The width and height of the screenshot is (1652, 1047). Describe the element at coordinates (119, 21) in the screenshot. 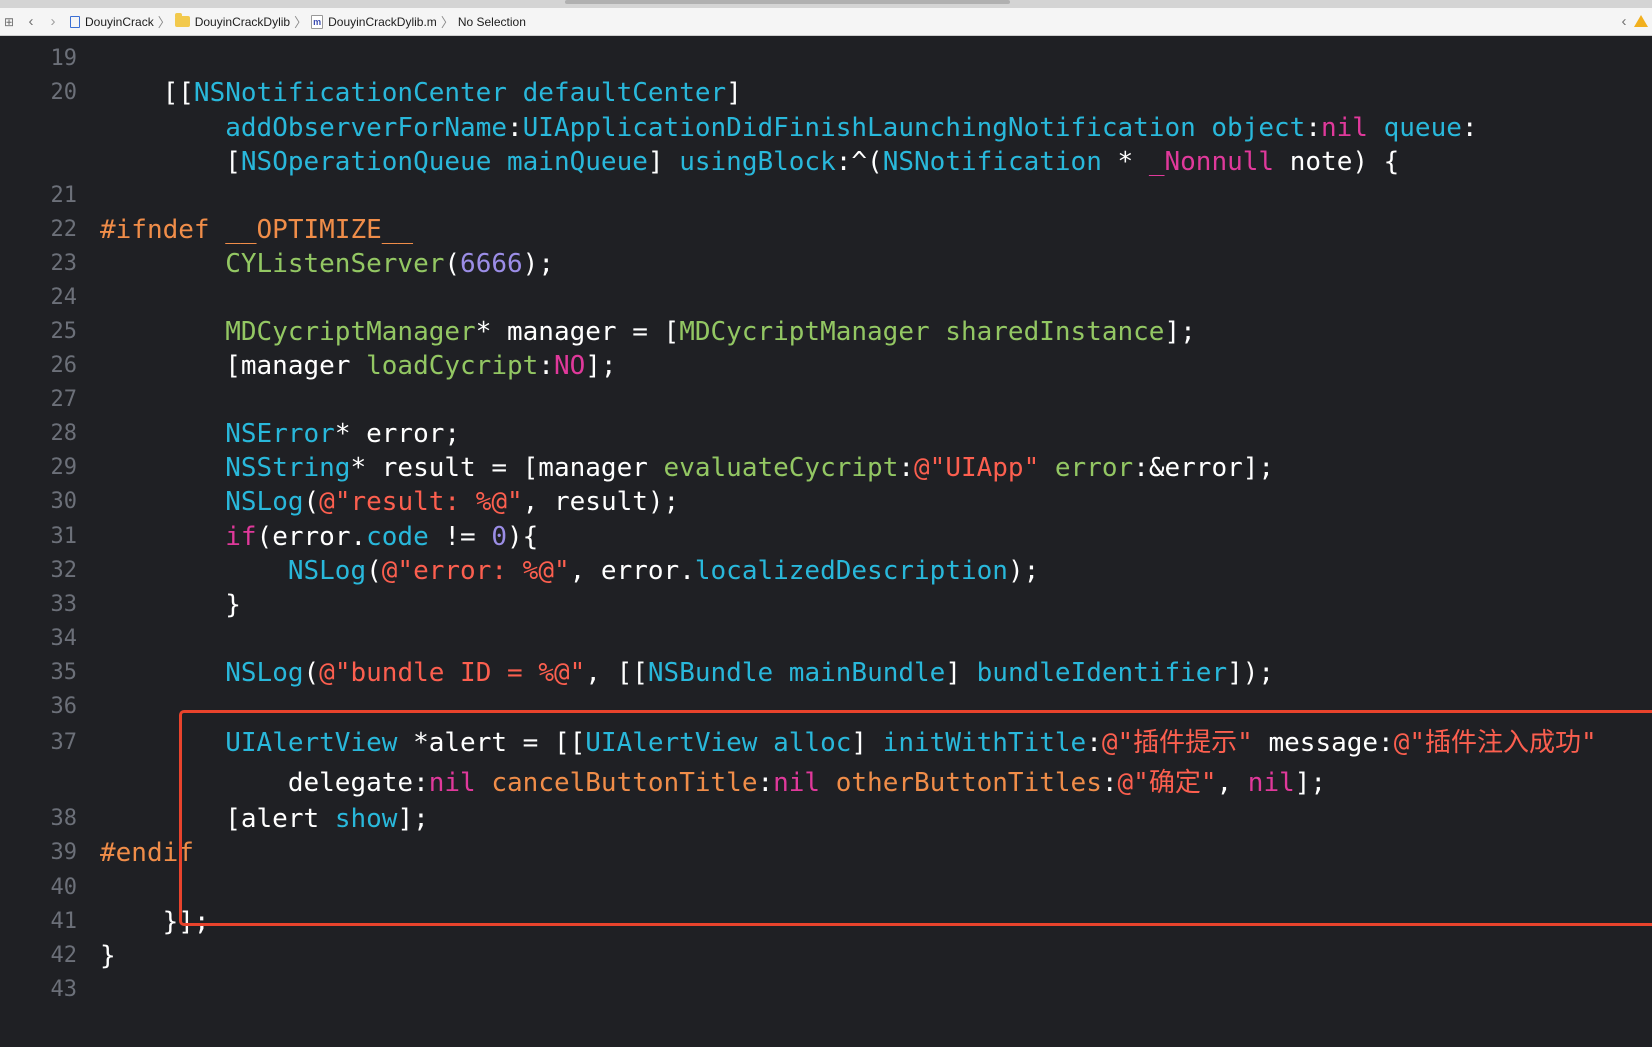

I see `breadcrumb-project-label: DouyinCrack` at that location.